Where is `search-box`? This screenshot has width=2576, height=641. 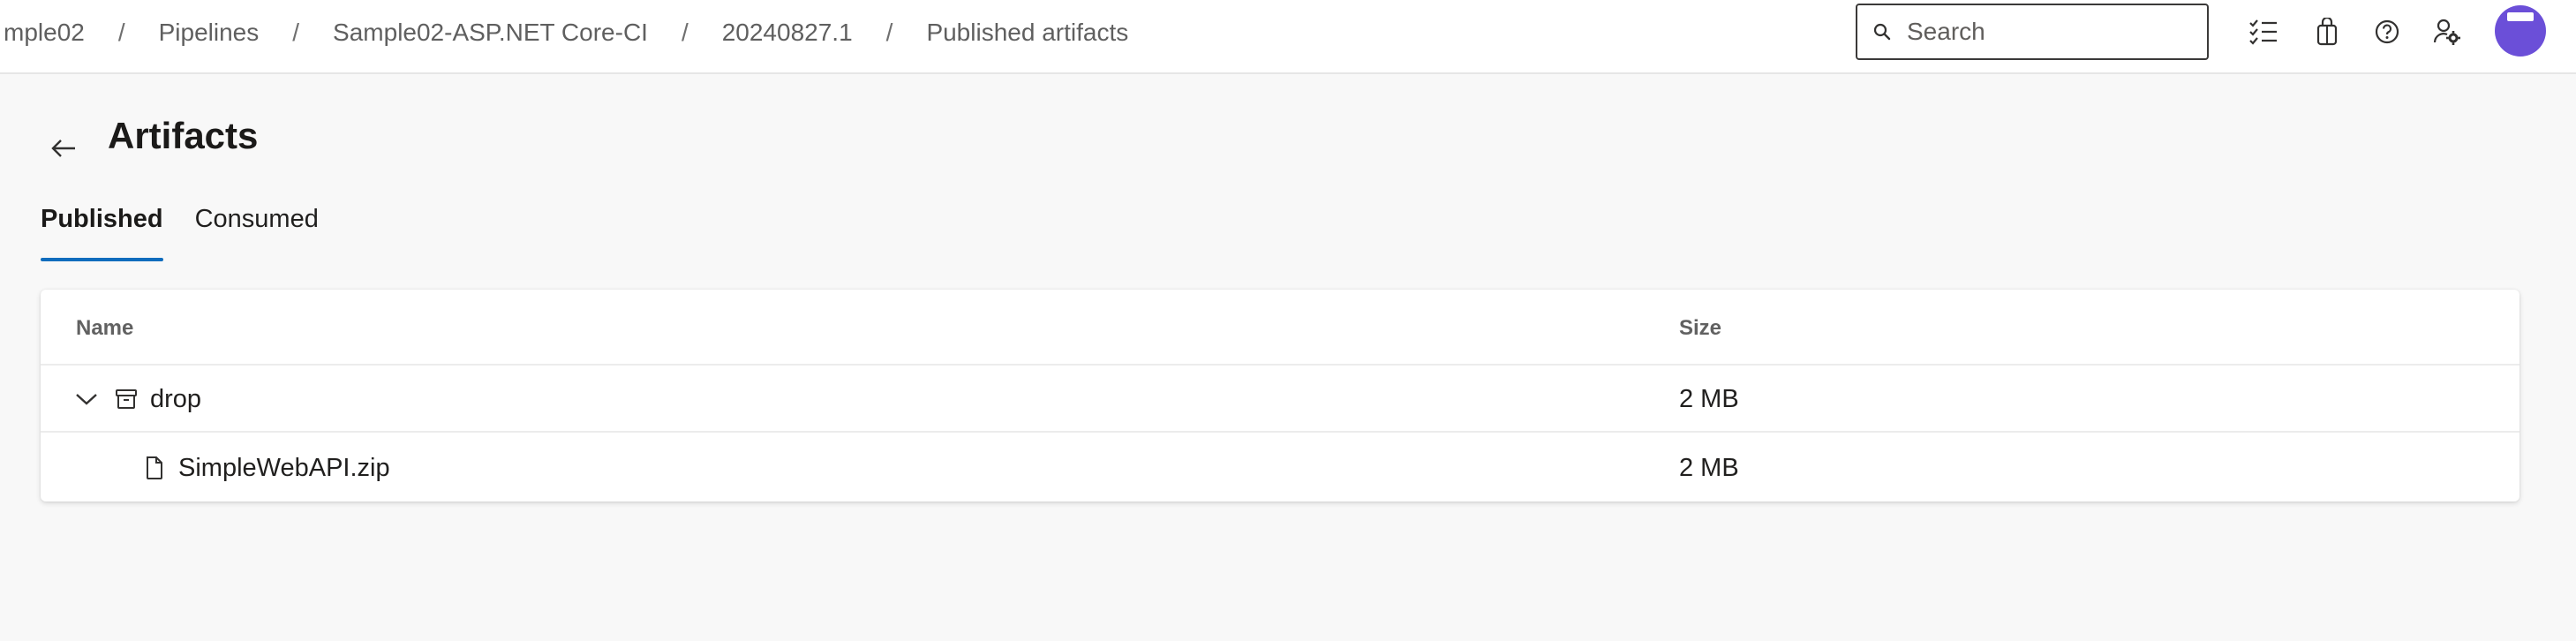
search-box is located at coordinates (2033, 32).